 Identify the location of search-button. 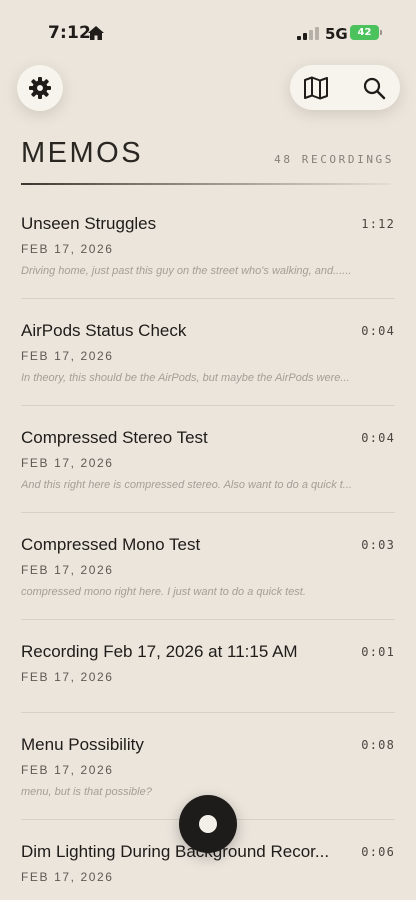
(374, 88).